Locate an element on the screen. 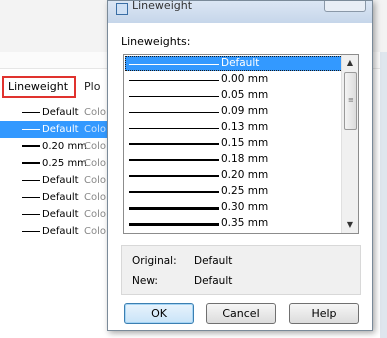 Image resolution: width=387 pixels, height=338 pixels. lineweight-option: Default is located at coordinates (234, 63).